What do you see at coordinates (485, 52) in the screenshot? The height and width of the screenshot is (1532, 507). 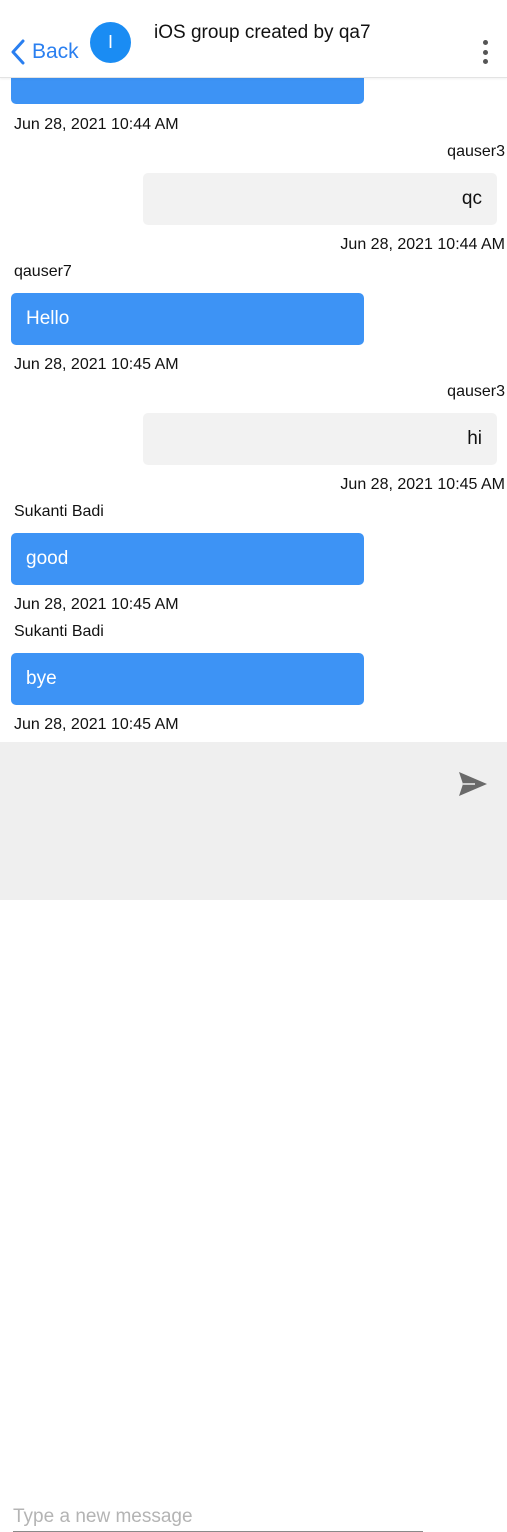 I see `more-vertical-icon` at bounding box center [485, 52].